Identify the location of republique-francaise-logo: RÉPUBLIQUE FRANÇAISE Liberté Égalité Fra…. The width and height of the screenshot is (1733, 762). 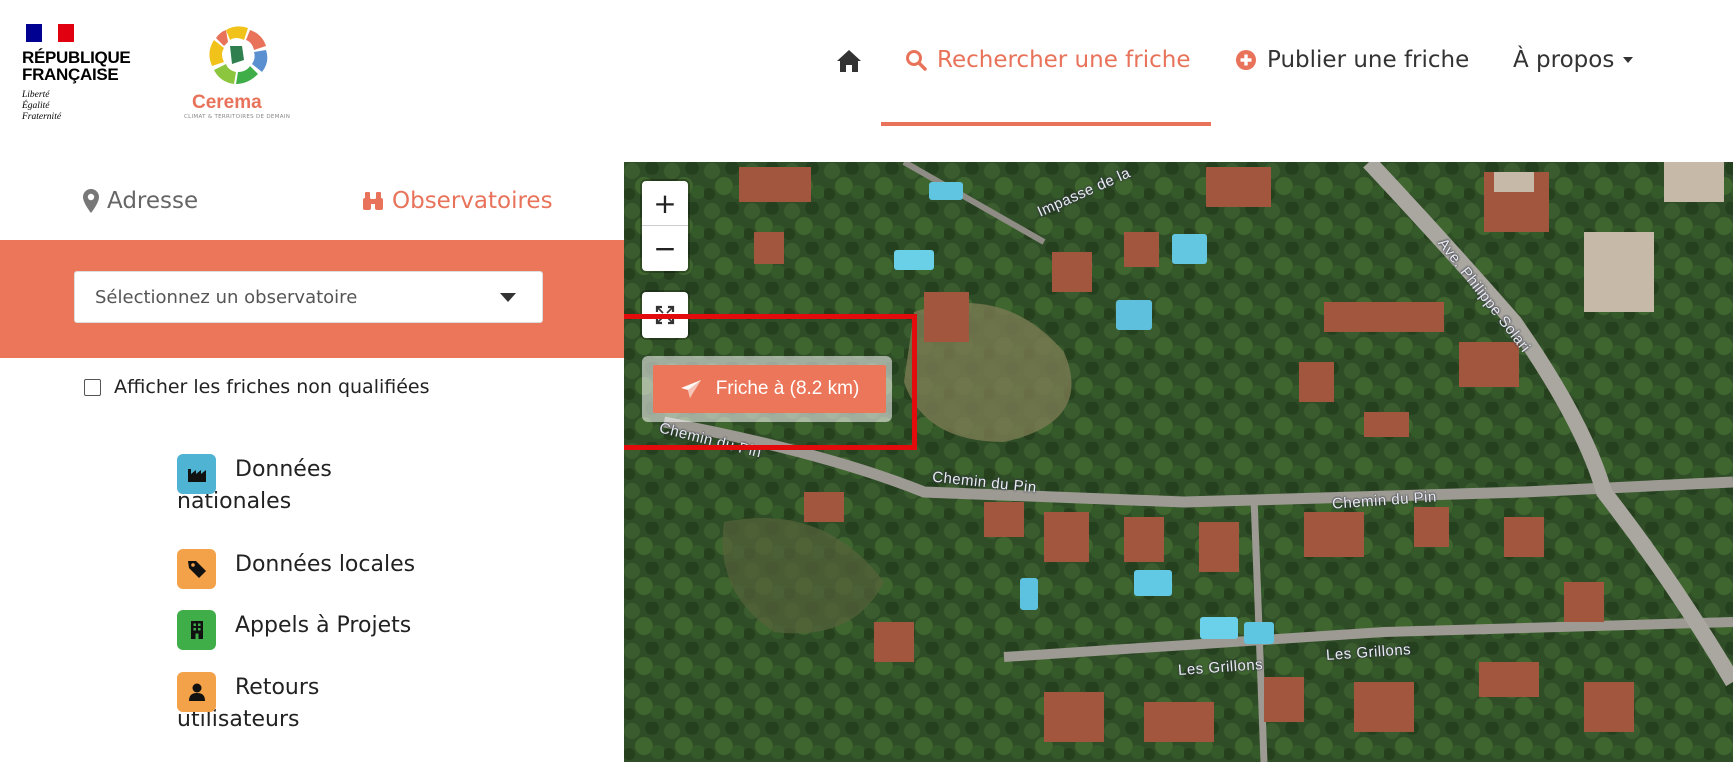
(82, 73).